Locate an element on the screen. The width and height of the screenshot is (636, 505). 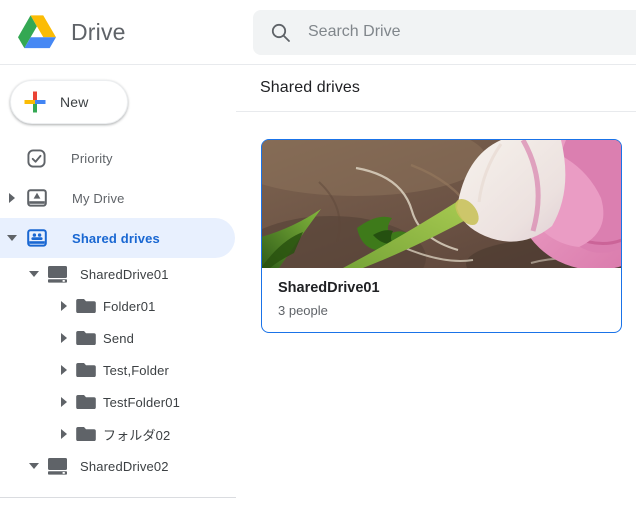
new-button: New is located at coordinates (69, 102).